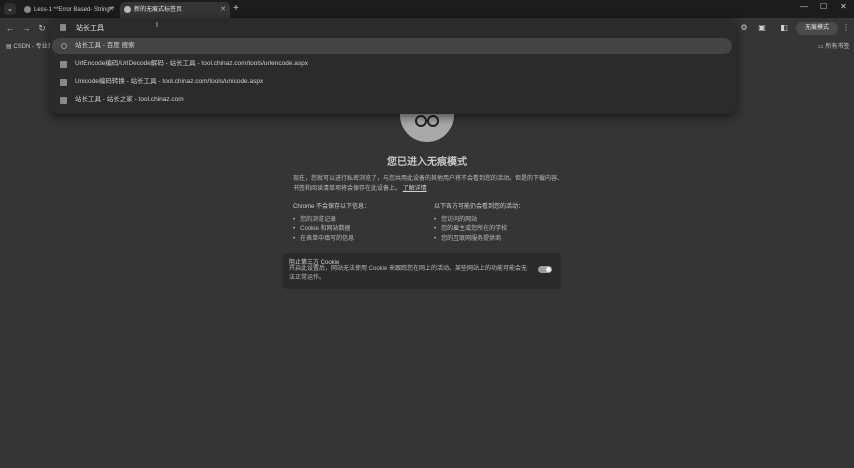 Image resolution: width=854 pixels, height=468 pixels. Describe the element at coordinates (823, 6) in the screenshot. I see `maximize-button: ☐` at that location.